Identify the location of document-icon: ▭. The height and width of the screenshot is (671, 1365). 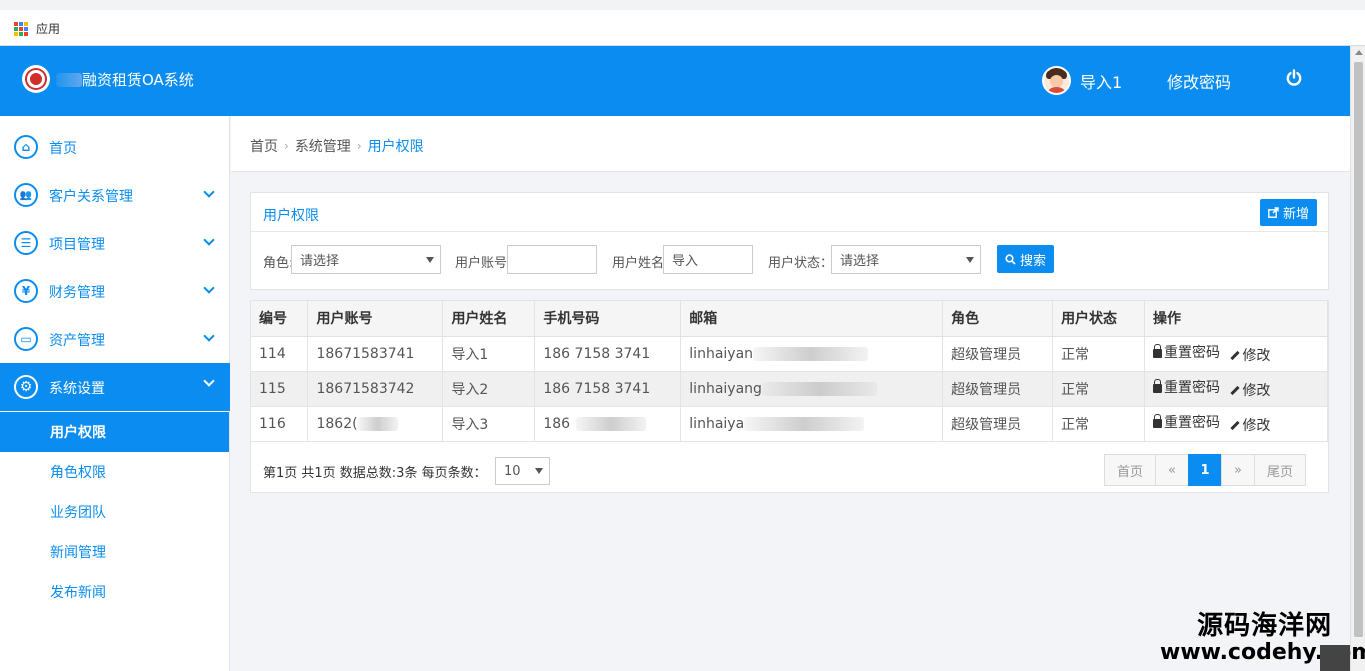
(26, 339).